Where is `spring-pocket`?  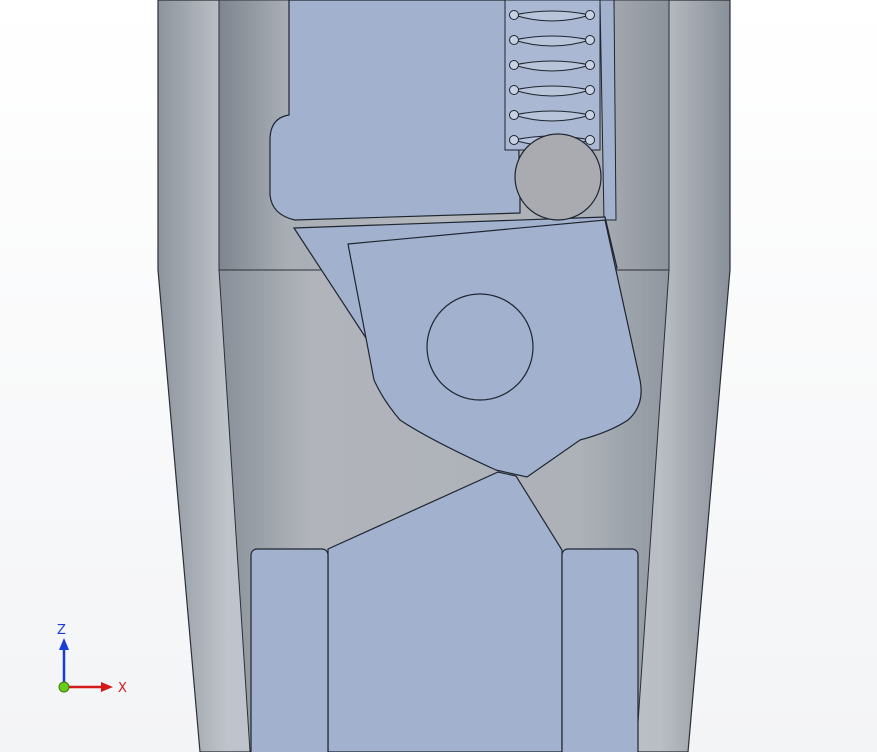
spring-pocket is located at coordinates (552, 75).